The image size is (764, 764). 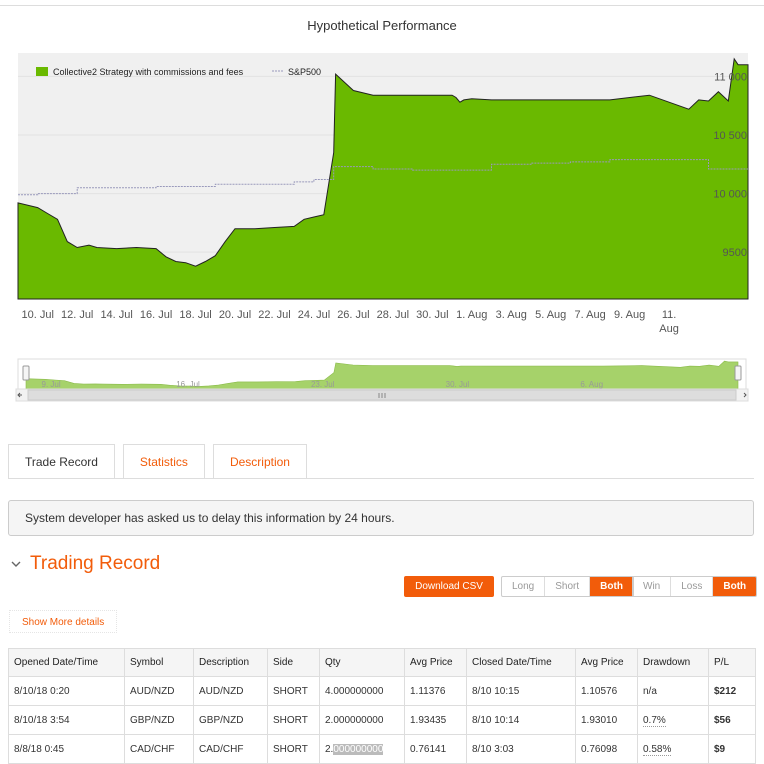 What do you see at coordinates (657, 749) in the screenshot?
I see `drawdown-value: 0.58%` at bounding box center [657, 749].